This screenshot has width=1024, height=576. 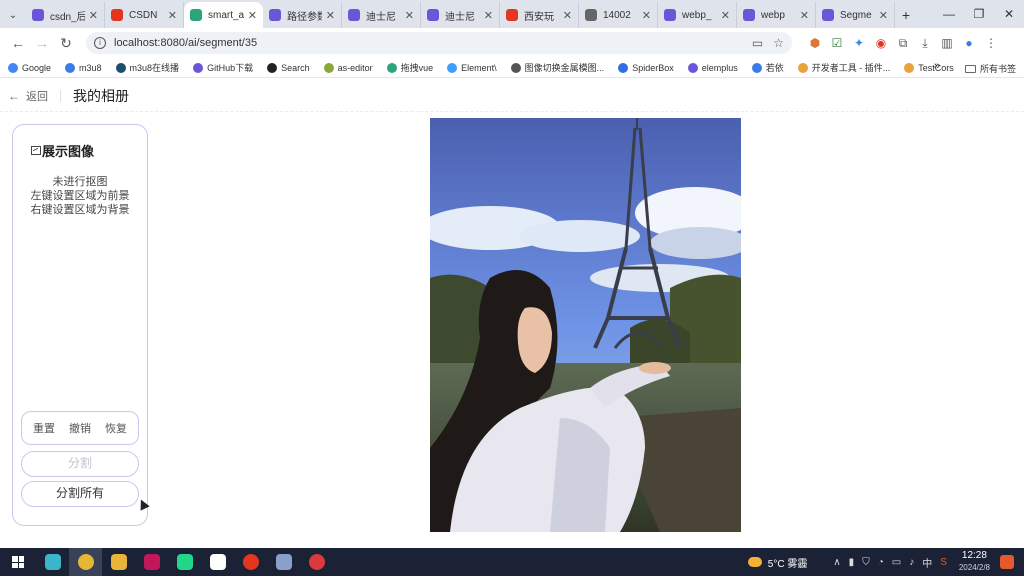 What do you see at coordinates (151, 562) in the screenshot?
I see `taskbar-jetbrains-icon` at bounding box center [151, 562].